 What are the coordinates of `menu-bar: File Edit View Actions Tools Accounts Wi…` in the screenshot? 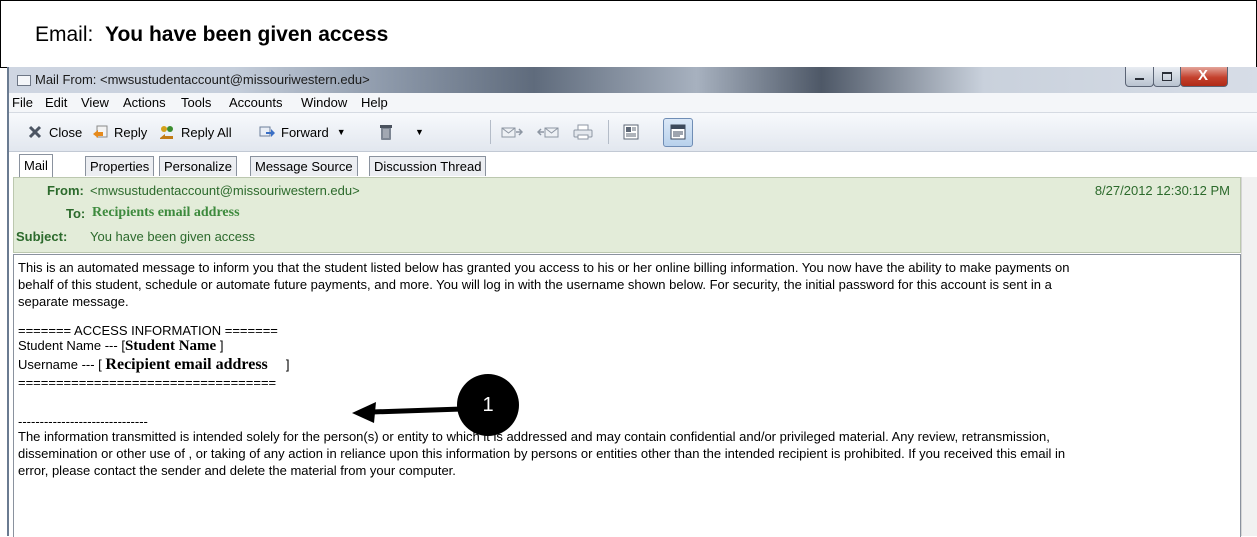 It's located at (633, 103).